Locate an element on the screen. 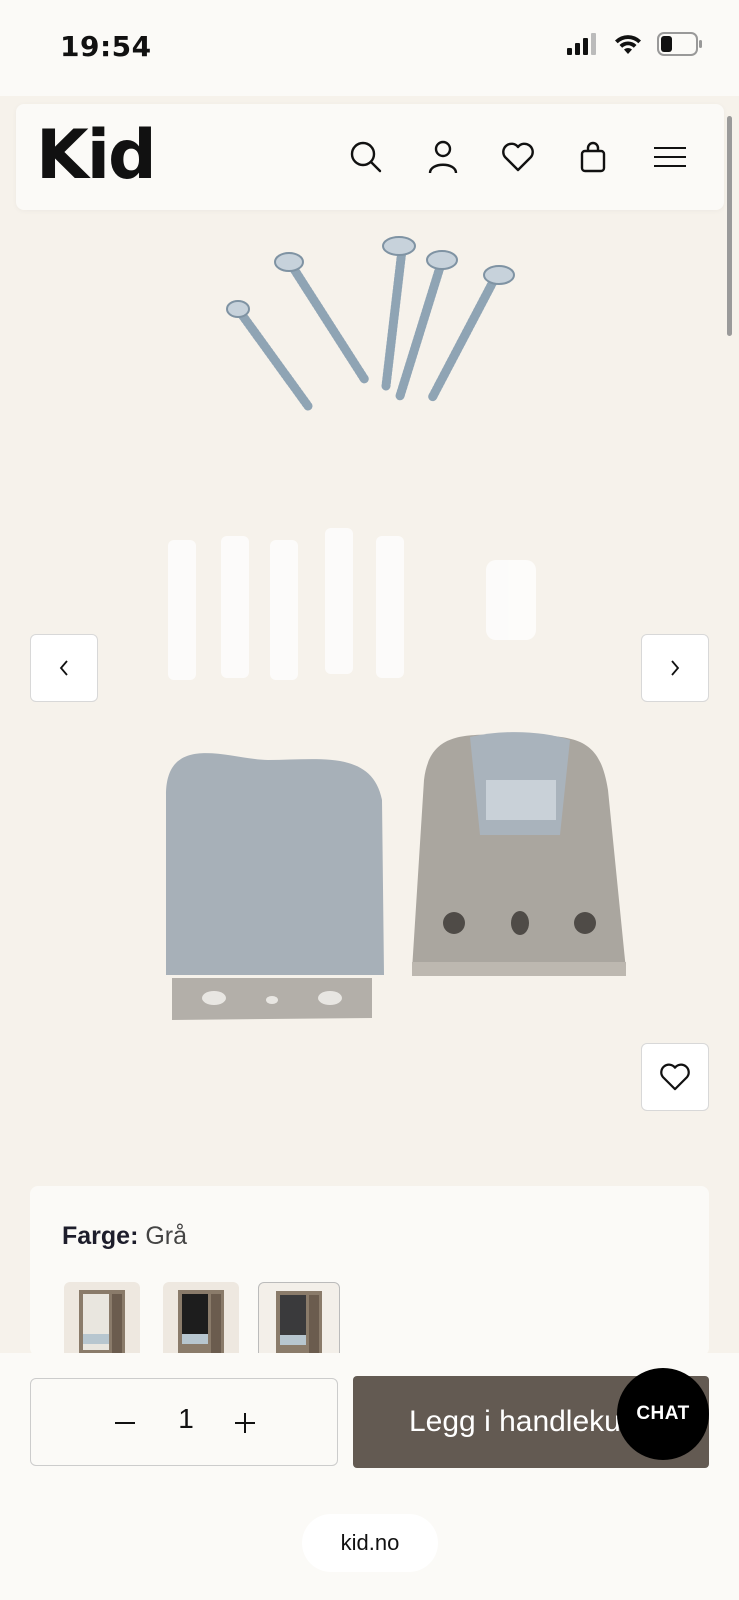  color-swatch-black is located at coordinates (201, 1322).